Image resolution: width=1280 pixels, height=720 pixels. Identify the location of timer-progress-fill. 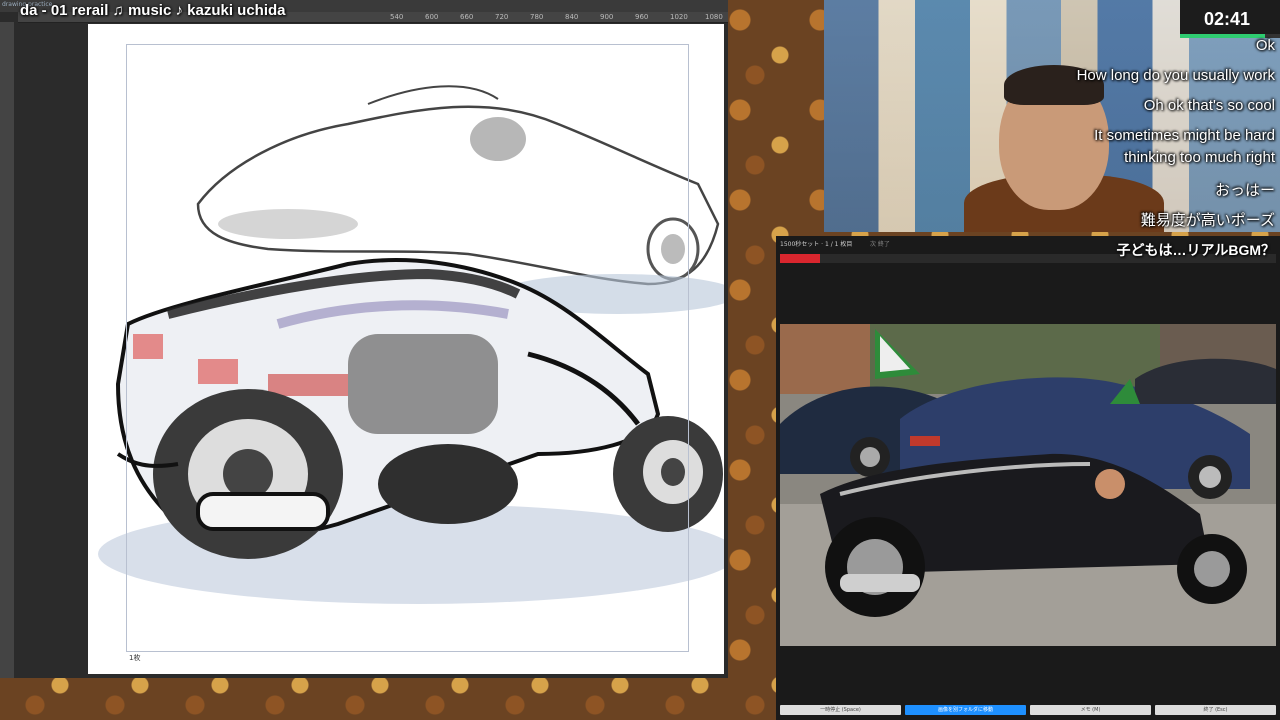
(1222, 36).